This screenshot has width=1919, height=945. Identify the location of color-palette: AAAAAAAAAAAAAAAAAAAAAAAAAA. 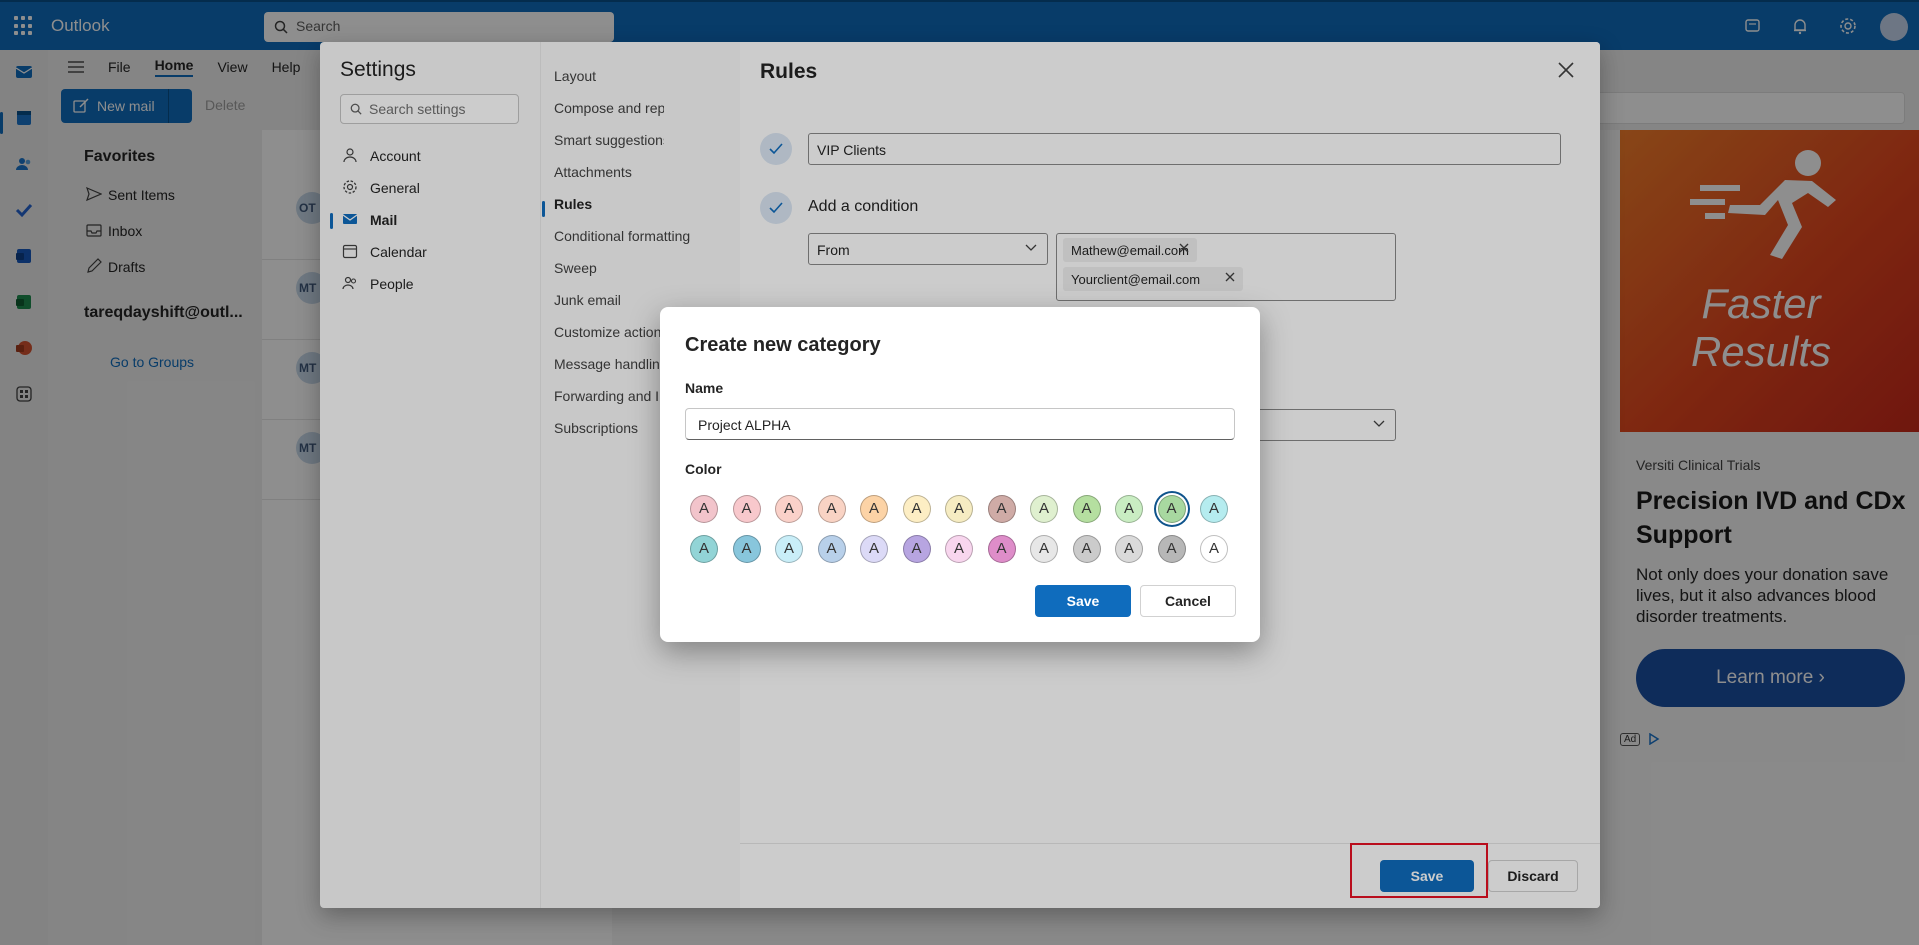
(965, 529).